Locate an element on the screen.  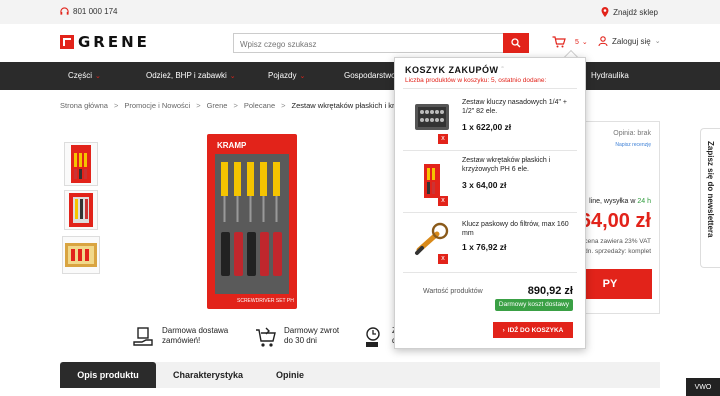
store-locator-link: Znajdź sklep is located at coordinates (629, 12).